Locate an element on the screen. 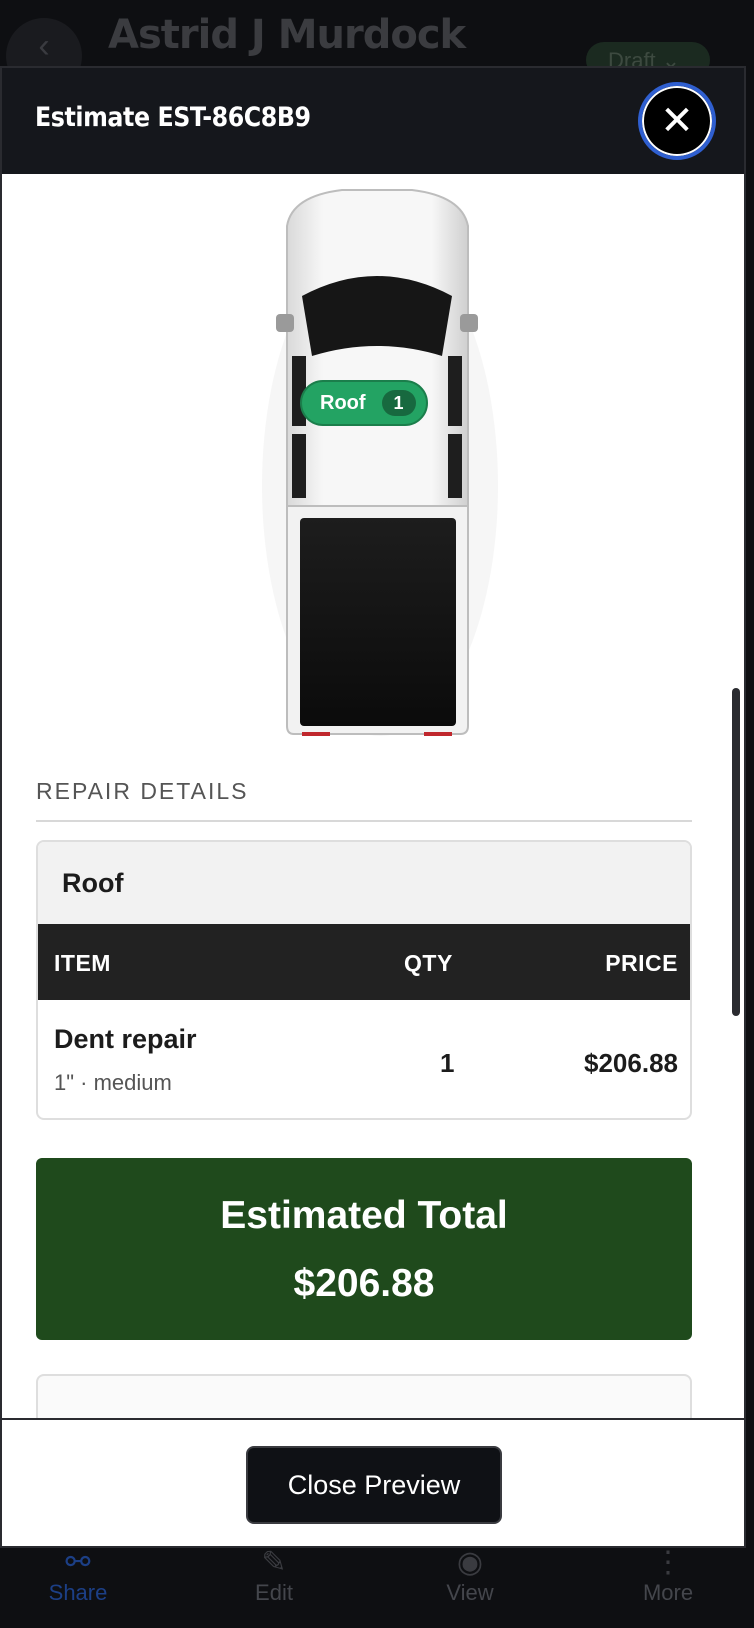 Image resolution: width=754 pixels, height=1628 pixels. share-icon: ⚯ is located at coordinates (78, 1562).